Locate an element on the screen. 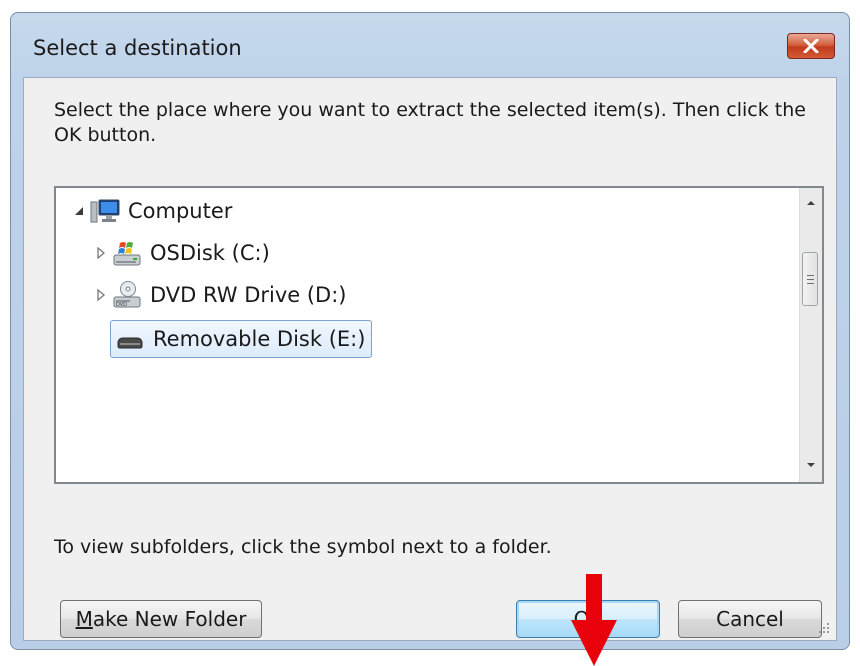 Image resolution: width=860 pixels, height=666 pixels. tree-item-removable-disk: Removable Disk (E:) is located at coordinates (241, 339).